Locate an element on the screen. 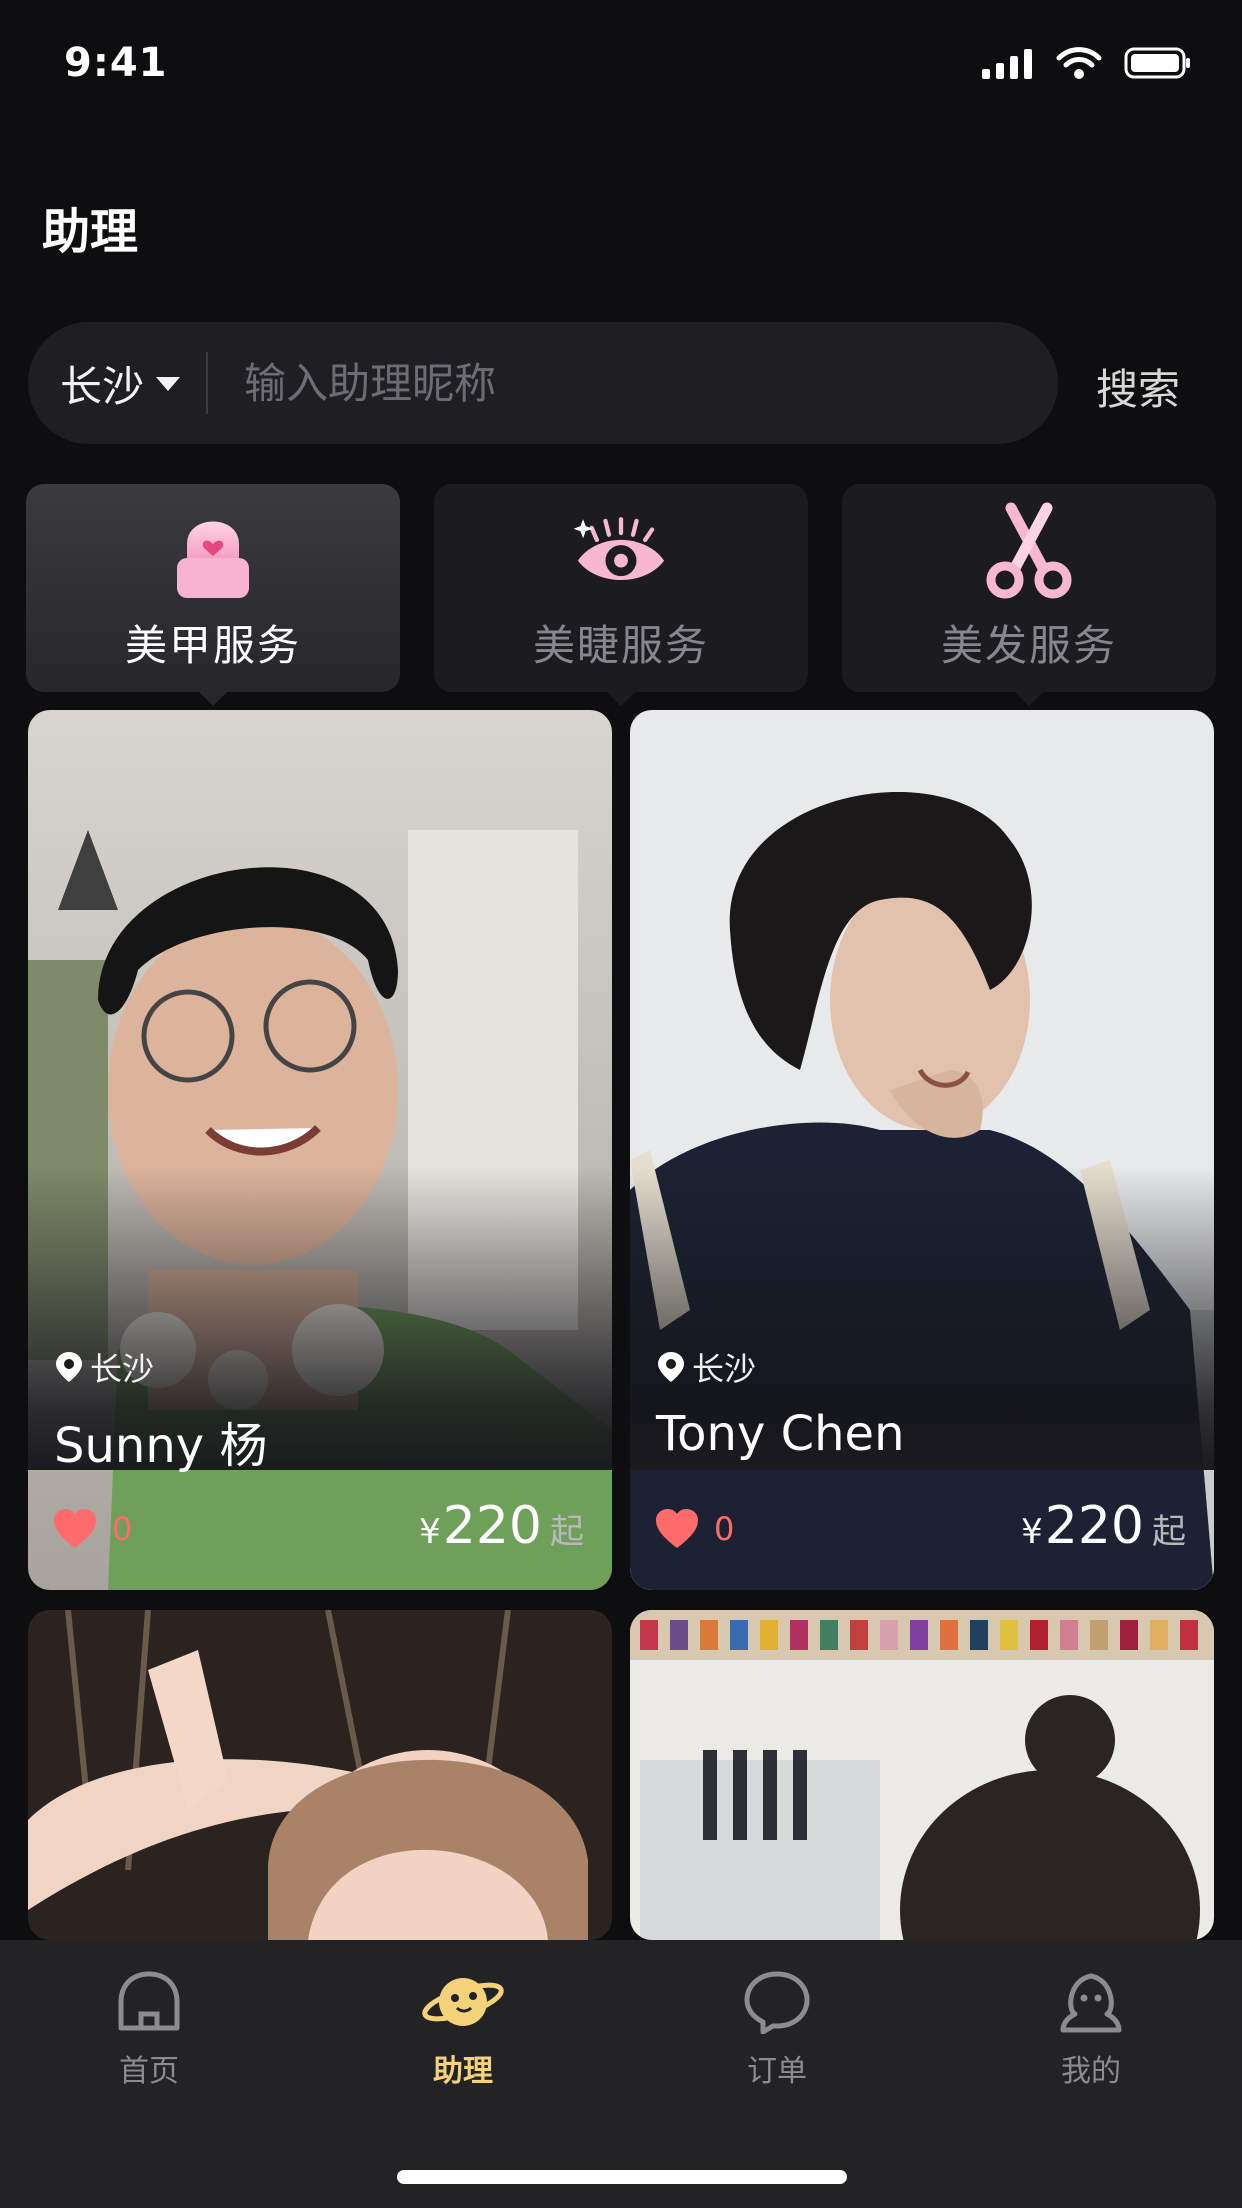 The image size is (1242, 2208). signal-icon is located at coordinates (1007, 64).